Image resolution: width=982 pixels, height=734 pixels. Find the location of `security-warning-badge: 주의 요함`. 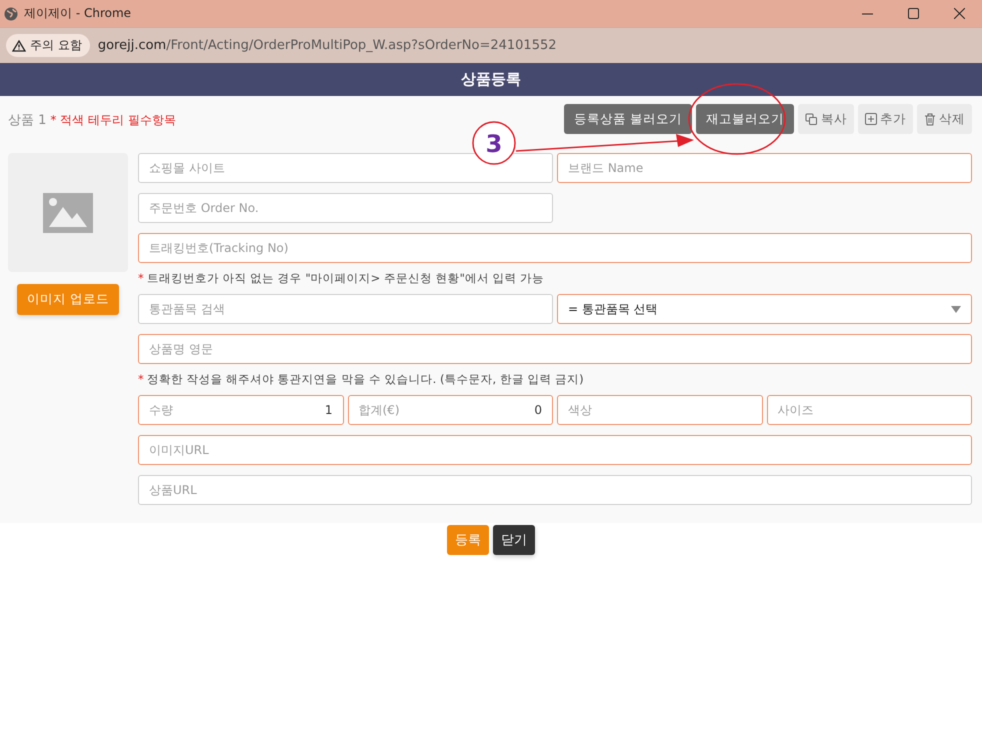

security-warning-badge: 주의 요함 is located at coordinates (48, 45).